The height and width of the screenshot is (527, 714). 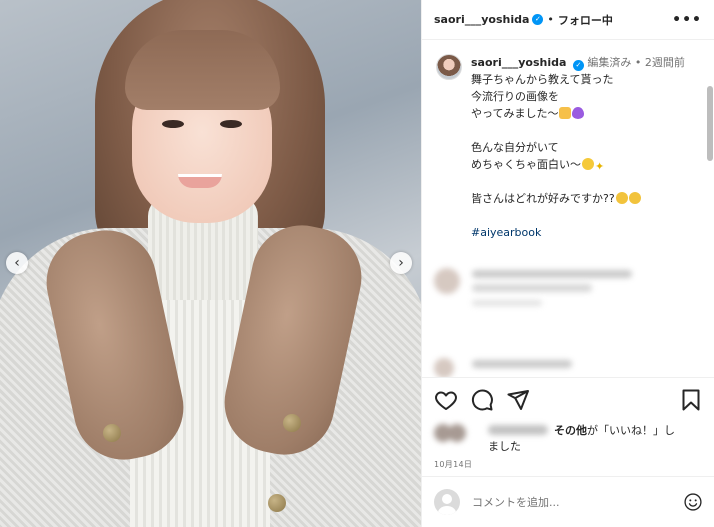 What do you see at coordinates (457, 432) in the screenshot?
I see `blurred-liker-avatars` at bounding box center [457, 432].